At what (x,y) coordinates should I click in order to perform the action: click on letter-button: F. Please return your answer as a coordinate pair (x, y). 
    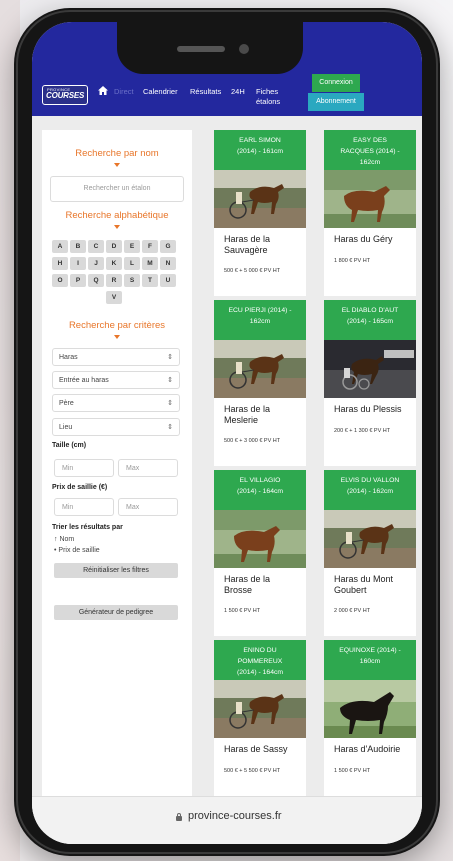
    Looking at the image, I should click on (150, 246).